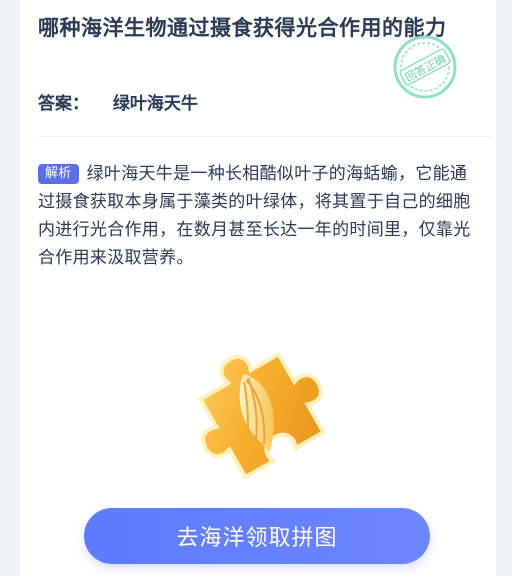 The width and height of the screenshot is (512, 576). I want to click on correct-answer-stamp: 回答正确, so click(425, 67).